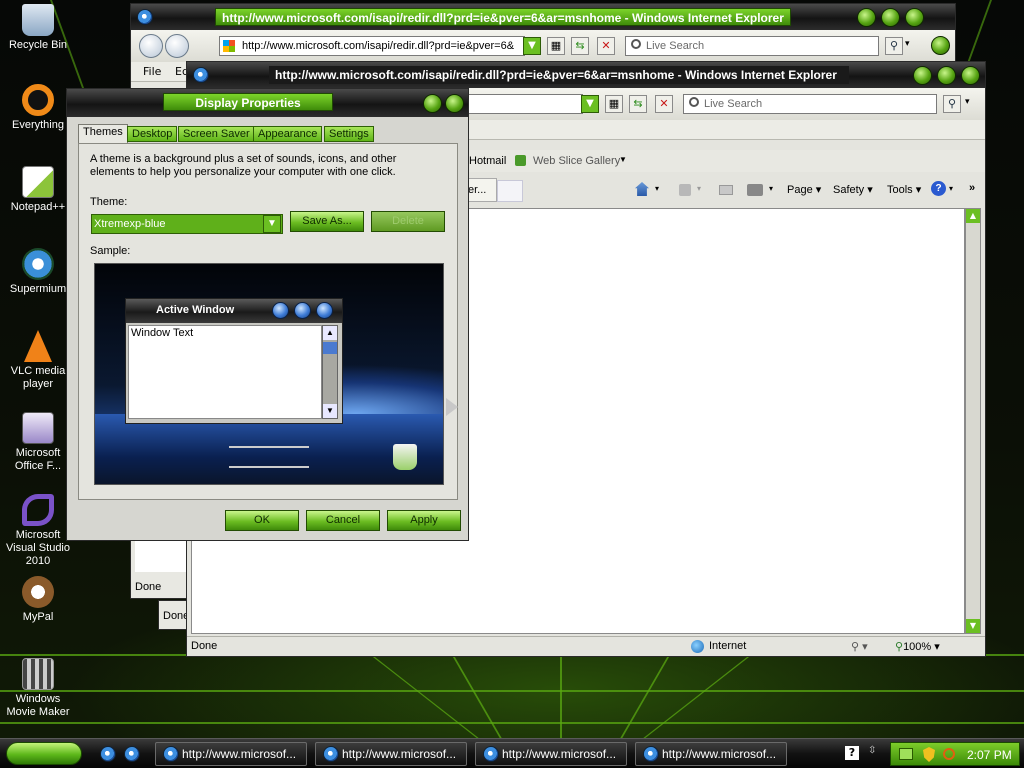 The height and width of the screenshot is (768, 1024). I want to click on desktop-icon-notepadpp: Notepad++, so click(38, 190).